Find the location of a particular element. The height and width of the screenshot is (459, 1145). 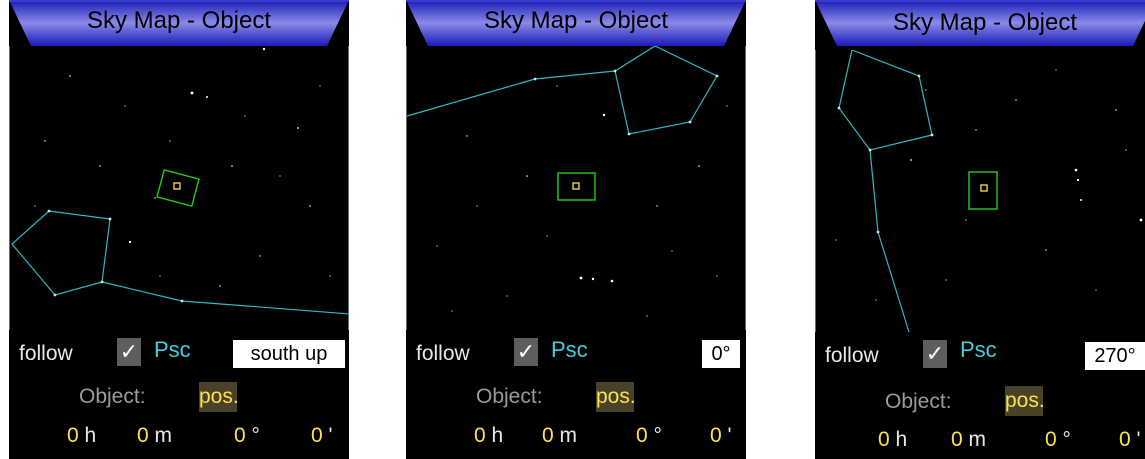

rotation-selector: 0° is located at coordinates (721, 354).